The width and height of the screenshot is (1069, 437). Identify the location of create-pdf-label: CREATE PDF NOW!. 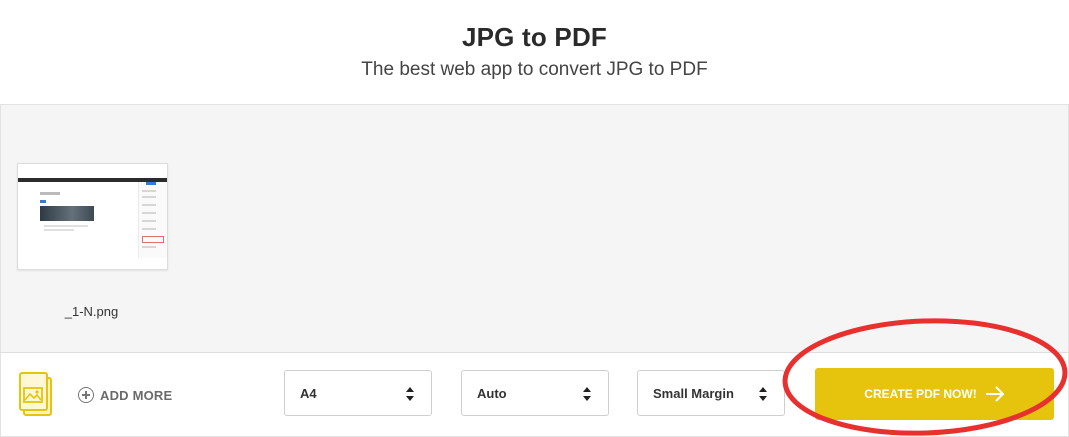
(920, 394).